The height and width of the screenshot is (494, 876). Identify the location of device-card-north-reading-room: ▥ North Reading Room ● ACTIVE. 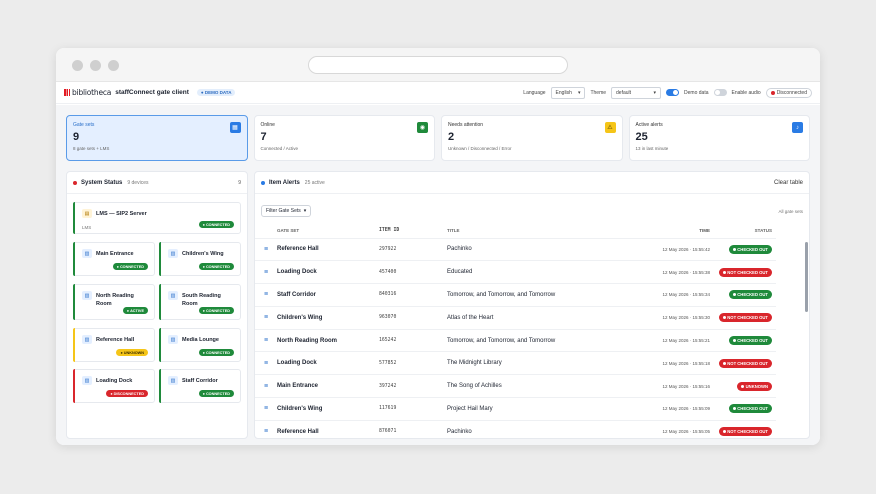
(114, 302).